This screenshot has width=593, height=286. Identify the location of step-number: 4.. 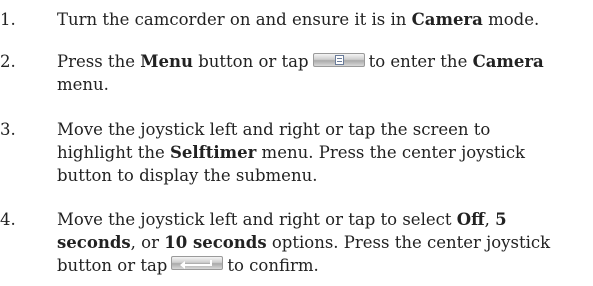
(8, 219).